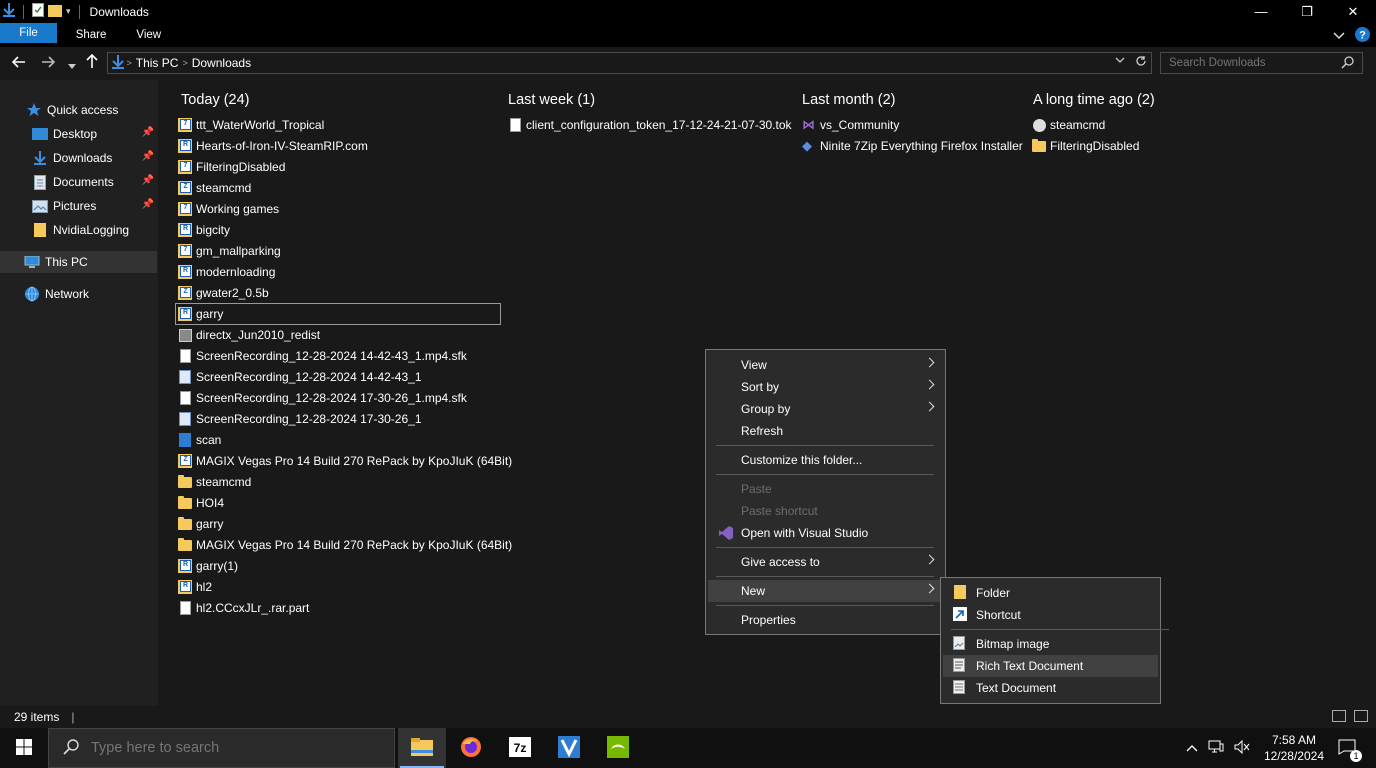 This screenshot has width=1376, height=768. Describe the element at coordinates (68, 11) in the screenshot. I see `customize-toolbar-chevron-icon: ▾` at that location.